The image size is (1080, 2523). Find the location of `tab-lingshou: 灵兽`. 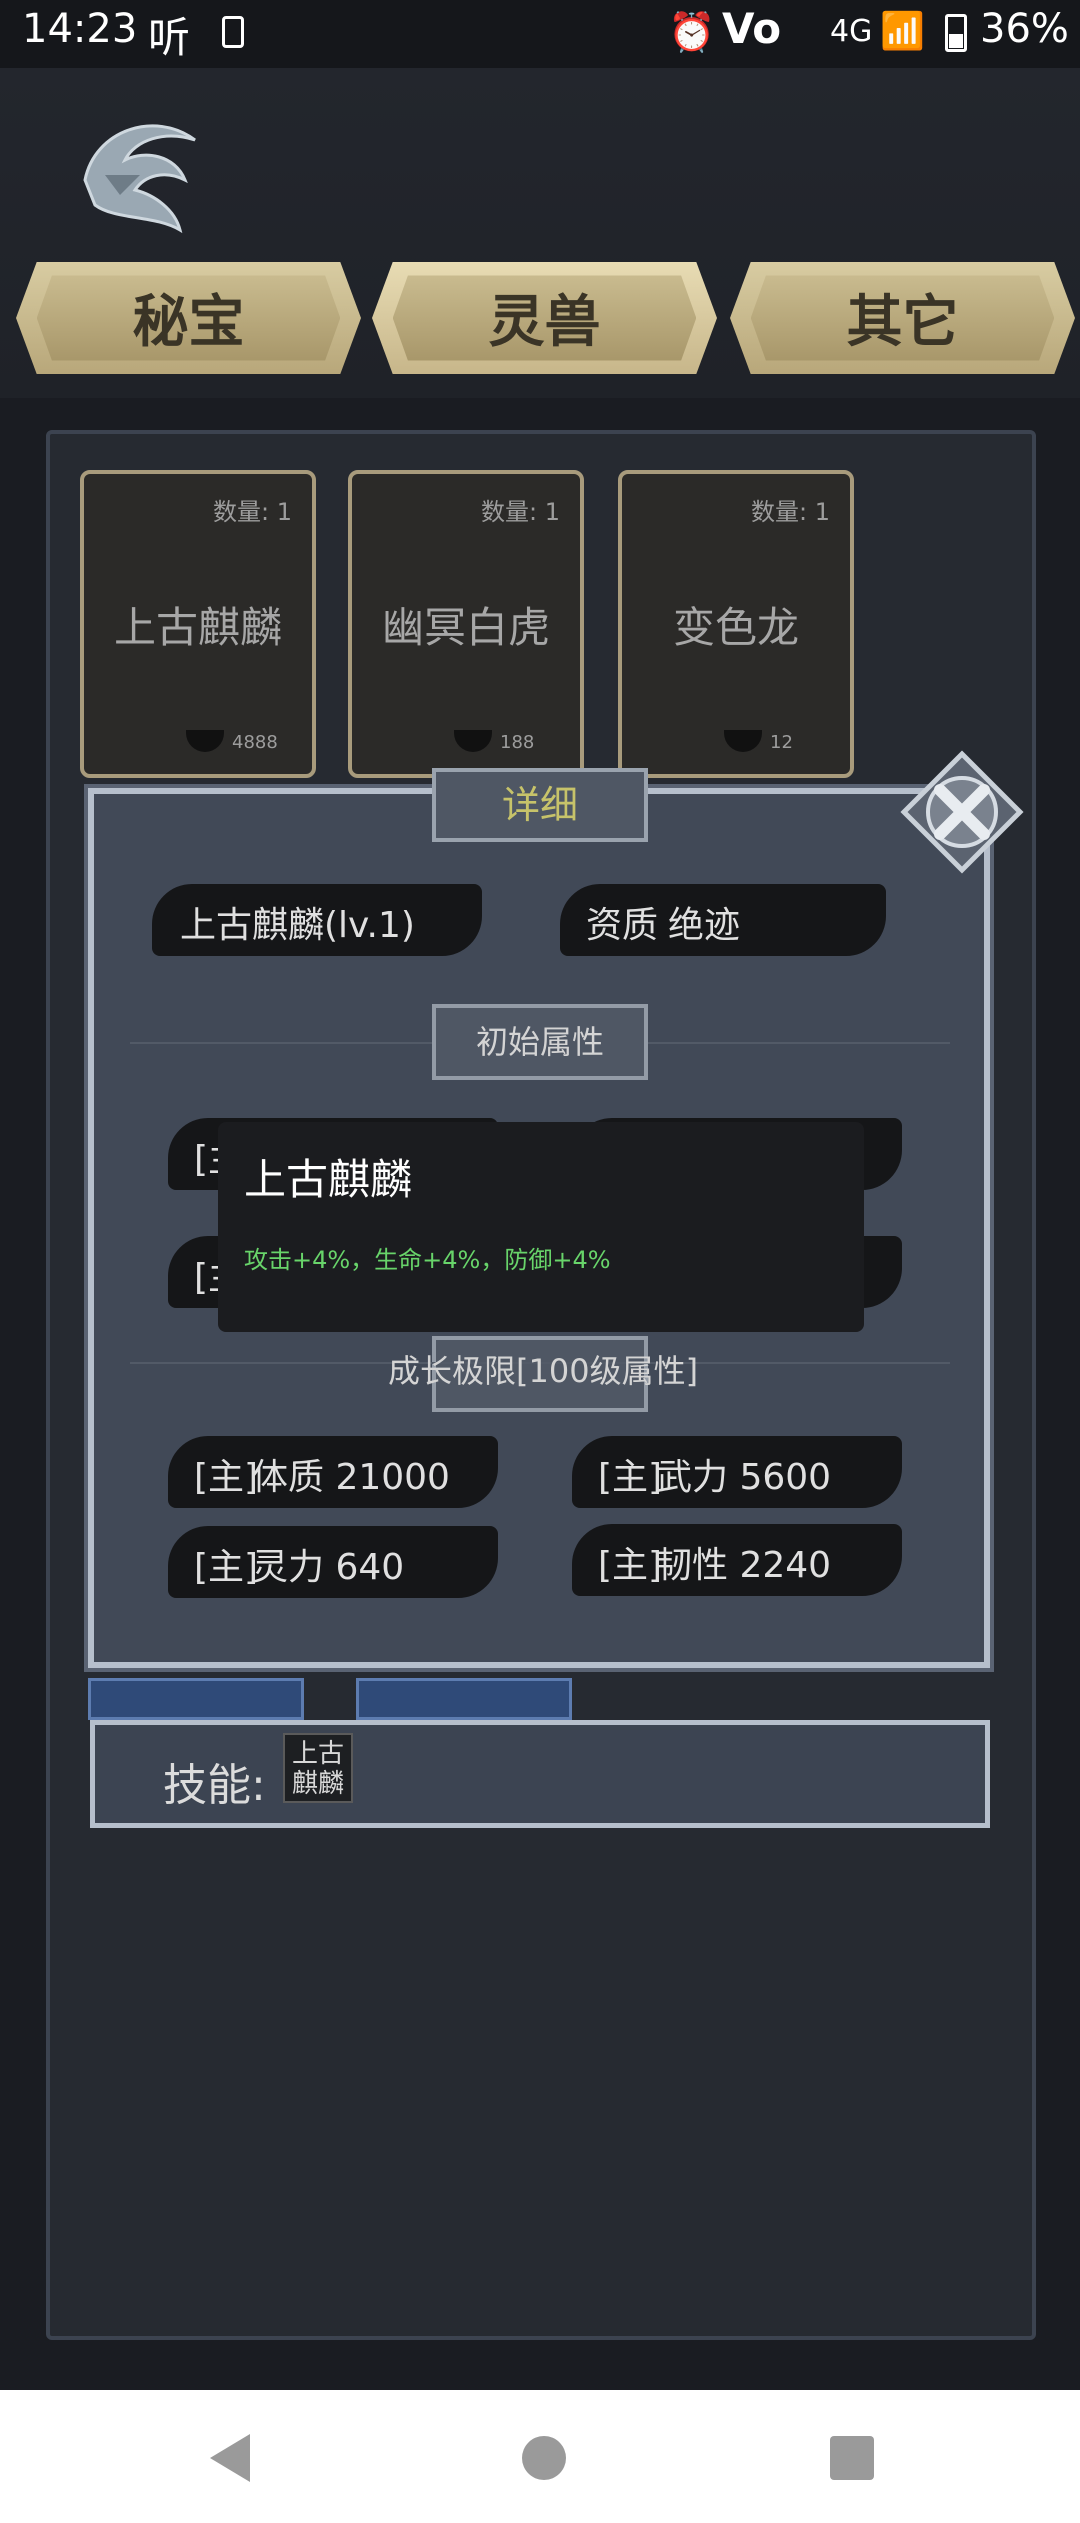

tab-lingshou: 灵兽 is located at coordinates (544, 318).